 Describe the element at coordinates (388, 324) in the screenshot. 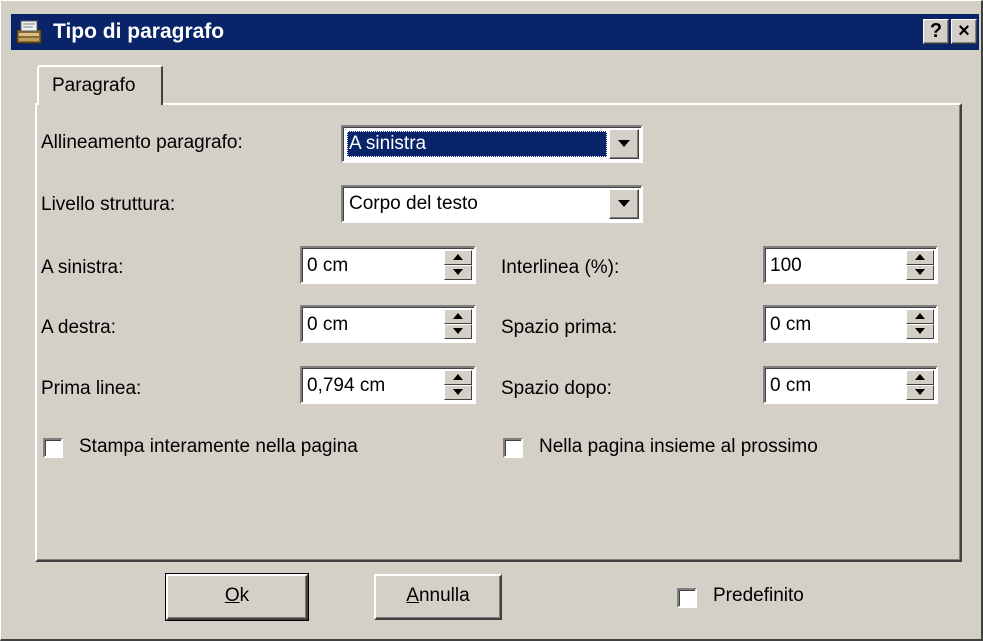

I see `right-indent-spinner: 0 cm` at that location.